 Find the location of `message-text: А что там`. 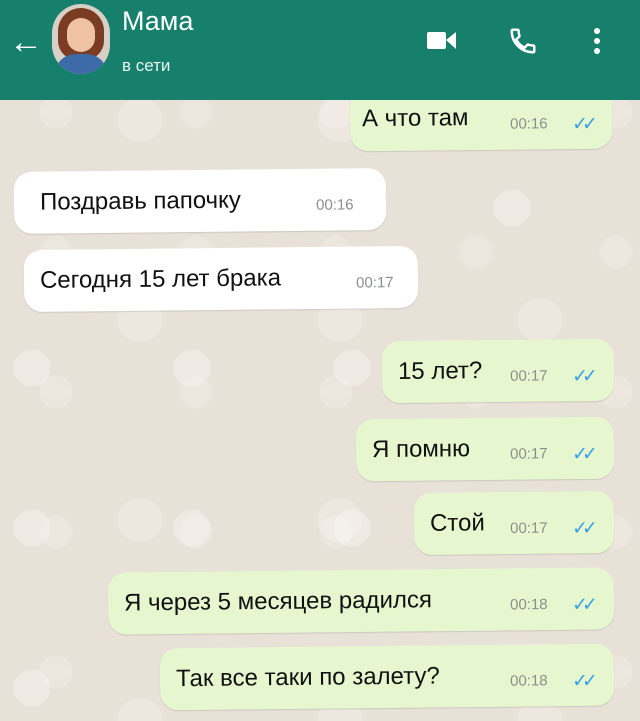

message-text: А что там is located at coordinates (415, 118).